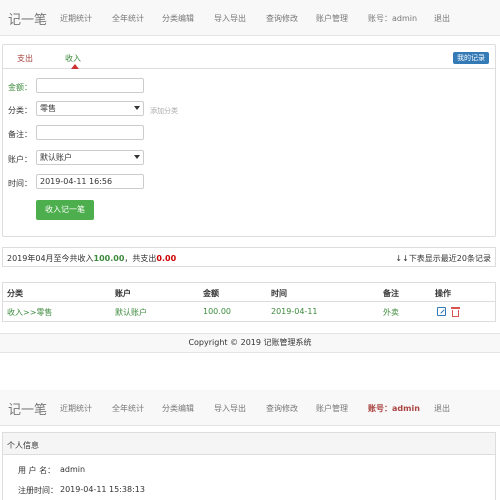 This screenshot has width=500, height=500. Describe the element at coordinates (279, 293) in the screenshot. I see `header-time: 时间` at that location.